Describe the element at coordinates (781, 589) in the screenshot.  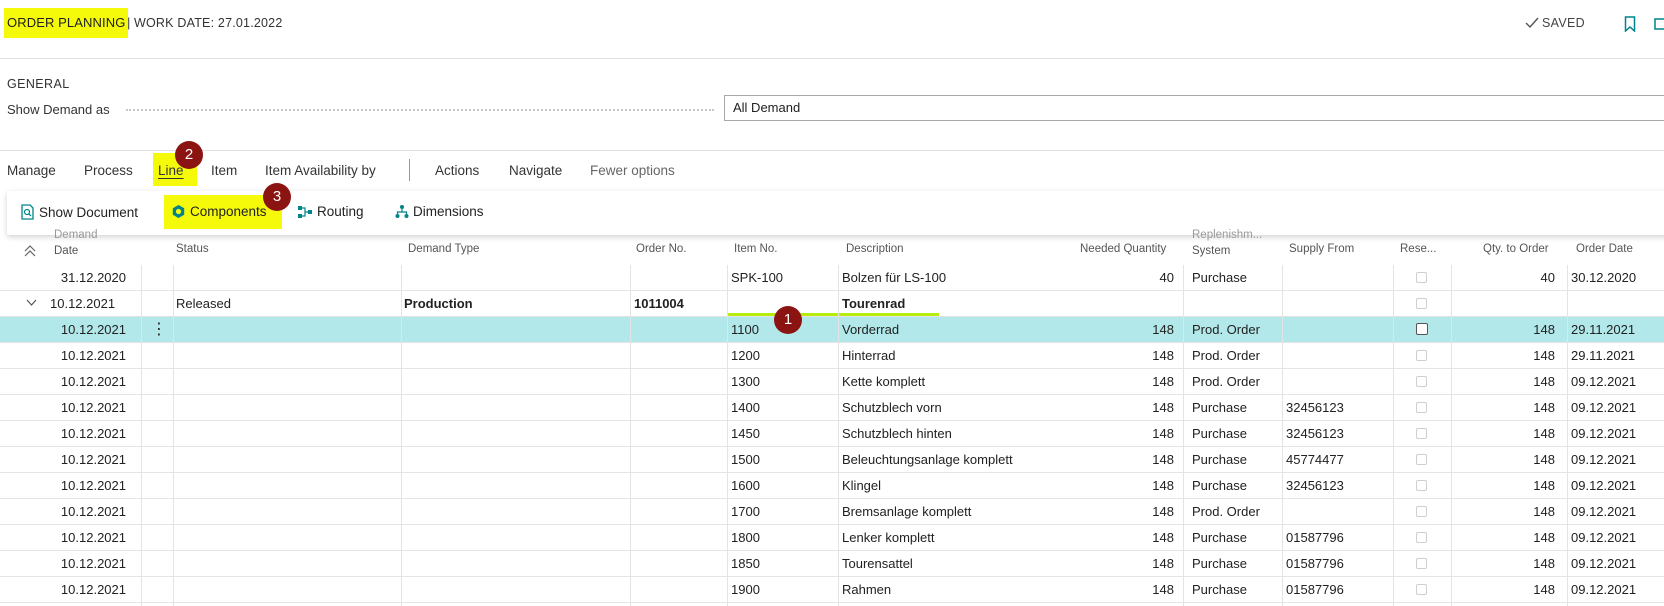
I see `cell-item-no: 1900` at that location.